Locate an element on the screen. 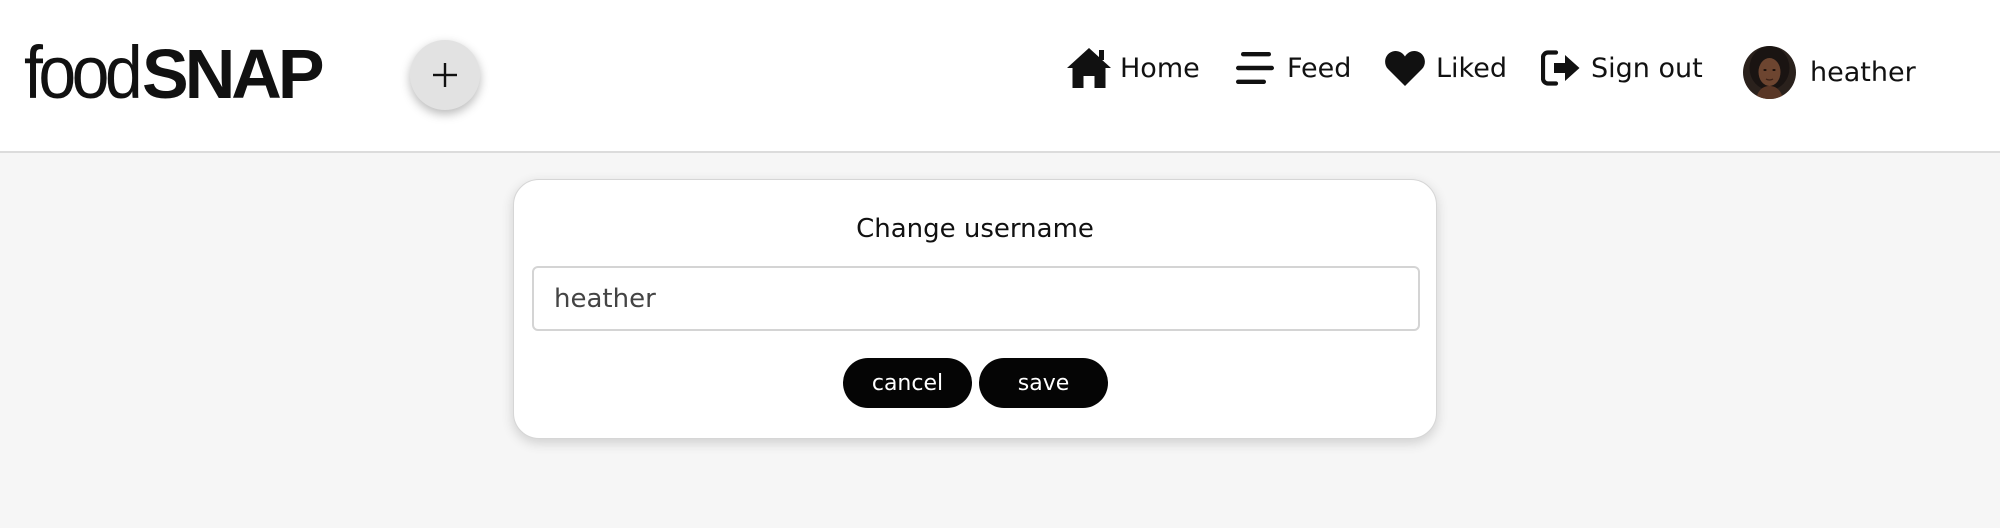 The width and height of the screenshot is (2000, 528). add-post-button is located at coordinates (445, 75).